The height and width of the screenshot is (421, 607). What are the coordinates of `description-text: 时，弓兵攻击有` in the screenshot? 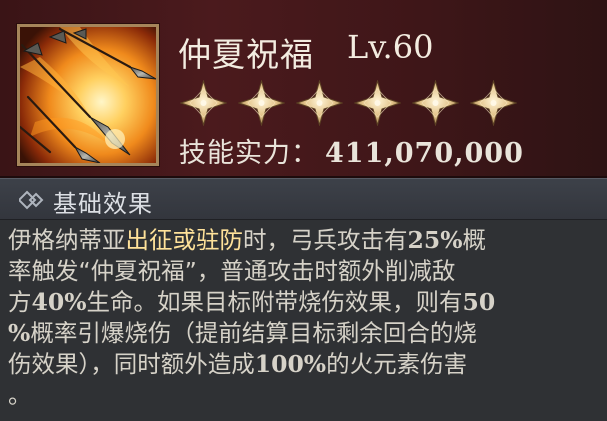 It's located at (325, 240).